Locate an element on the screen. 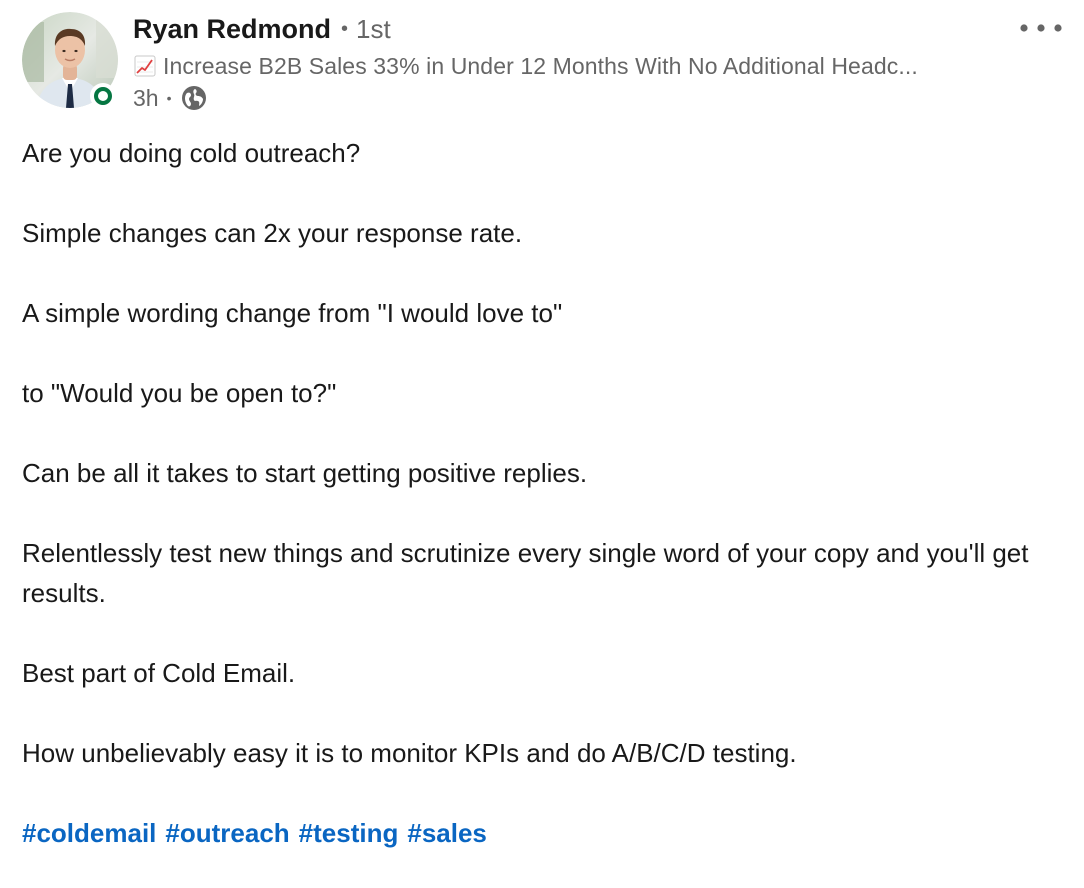 This screenshot has height=888, width=1084. chart-increasing-emoji-icon is located at coordinates (145, 66).